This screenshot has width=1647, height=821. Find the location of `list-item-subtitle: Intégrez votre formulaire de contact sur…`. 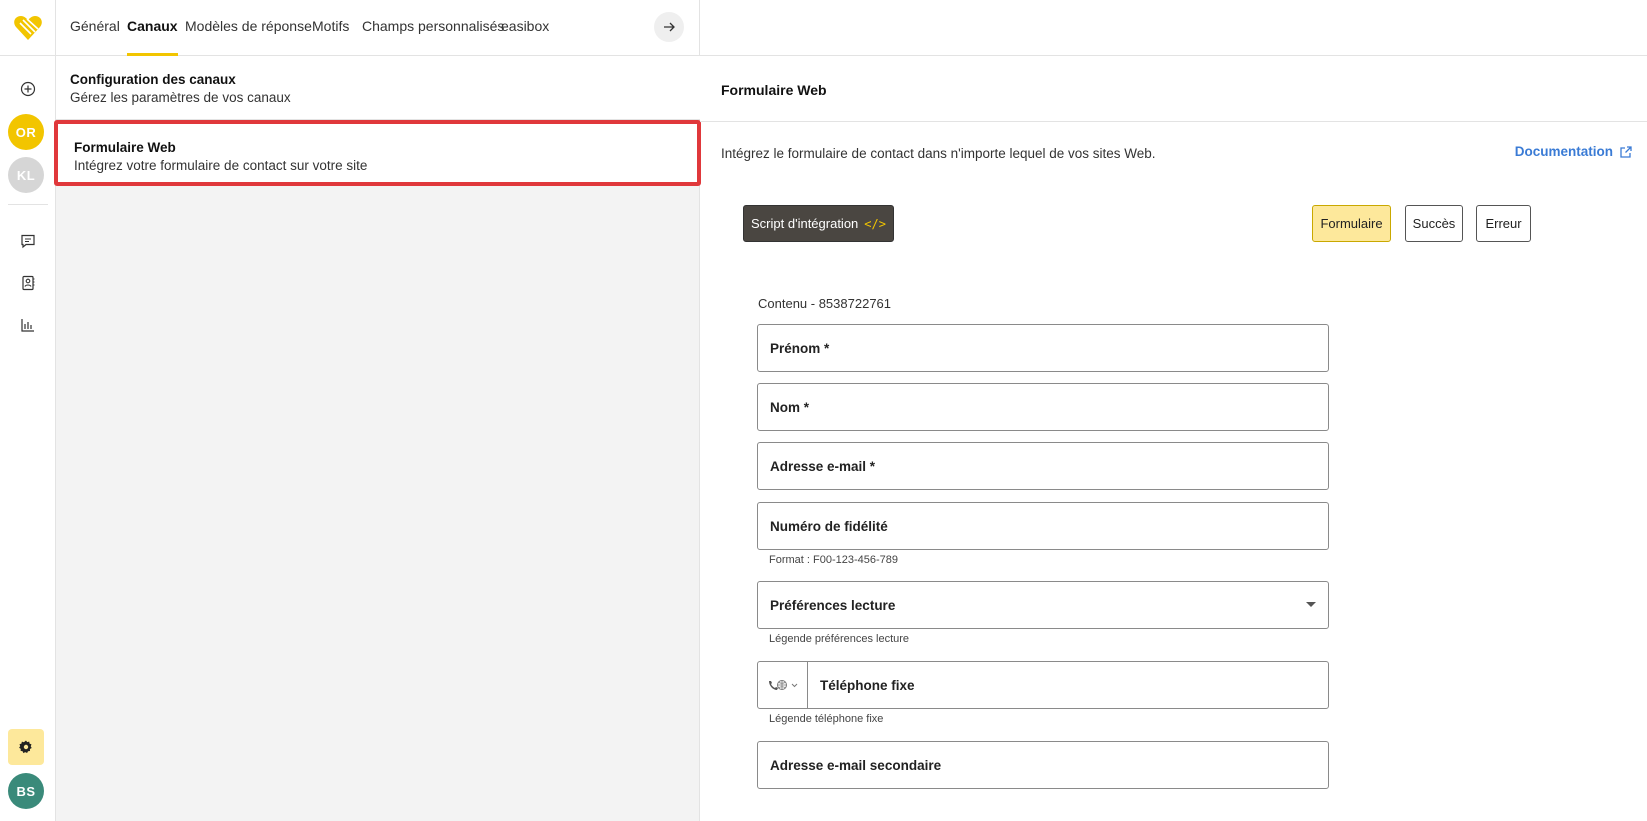

list-item-subtitle: Intégrez votre formulaire de contact sur… is located at coordinates (221, 165).